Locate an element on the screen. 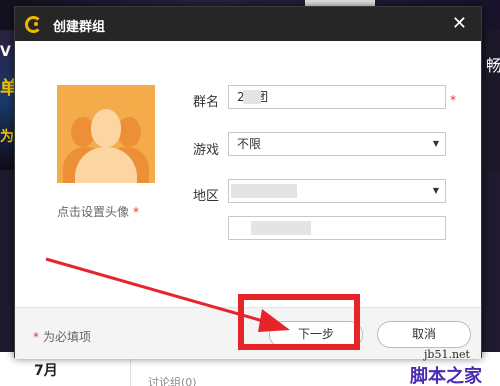 This screenshot has height=386, width=500. group-avatar-icon is located at coordinates (106, 134).